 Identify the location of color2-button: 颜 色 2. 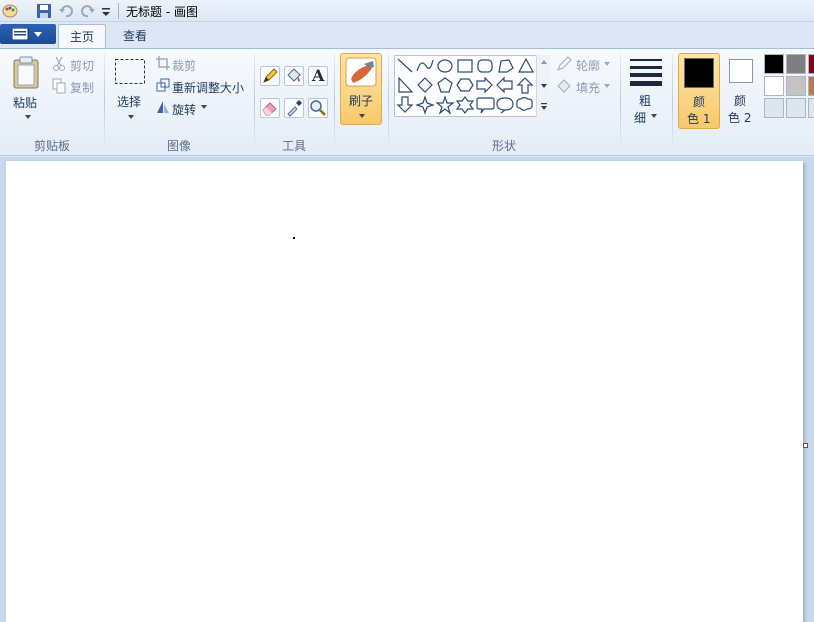
(742, 91).